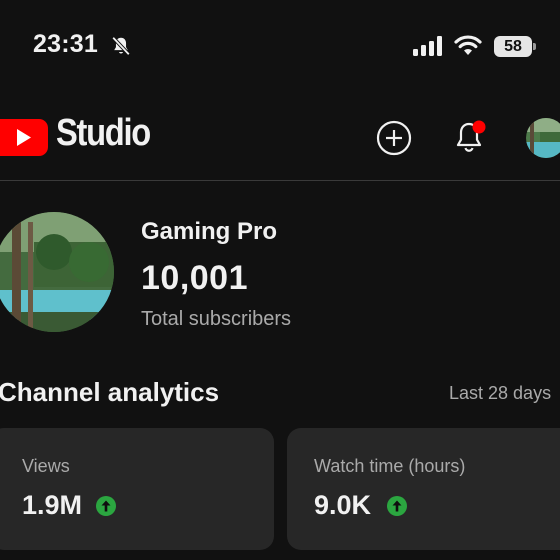 Image resolution: width=560 pixels, height=560 pixels. What do you see at coordinates (52, 505) in the screenshot?
I see `views-value: 1.9M` at bounding box center [52, 505].